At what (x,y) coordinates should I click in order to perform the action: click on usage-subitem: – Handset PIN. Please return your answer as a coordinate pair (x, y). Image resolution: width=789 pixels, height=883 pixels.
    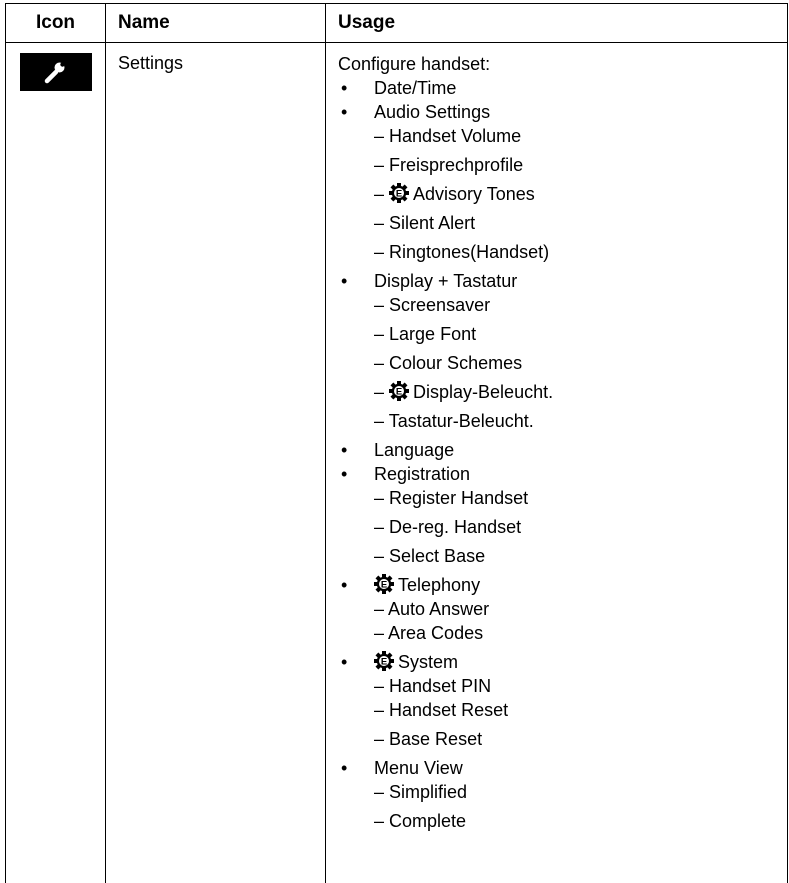
    Looking at the image, I should click on (562, 687).